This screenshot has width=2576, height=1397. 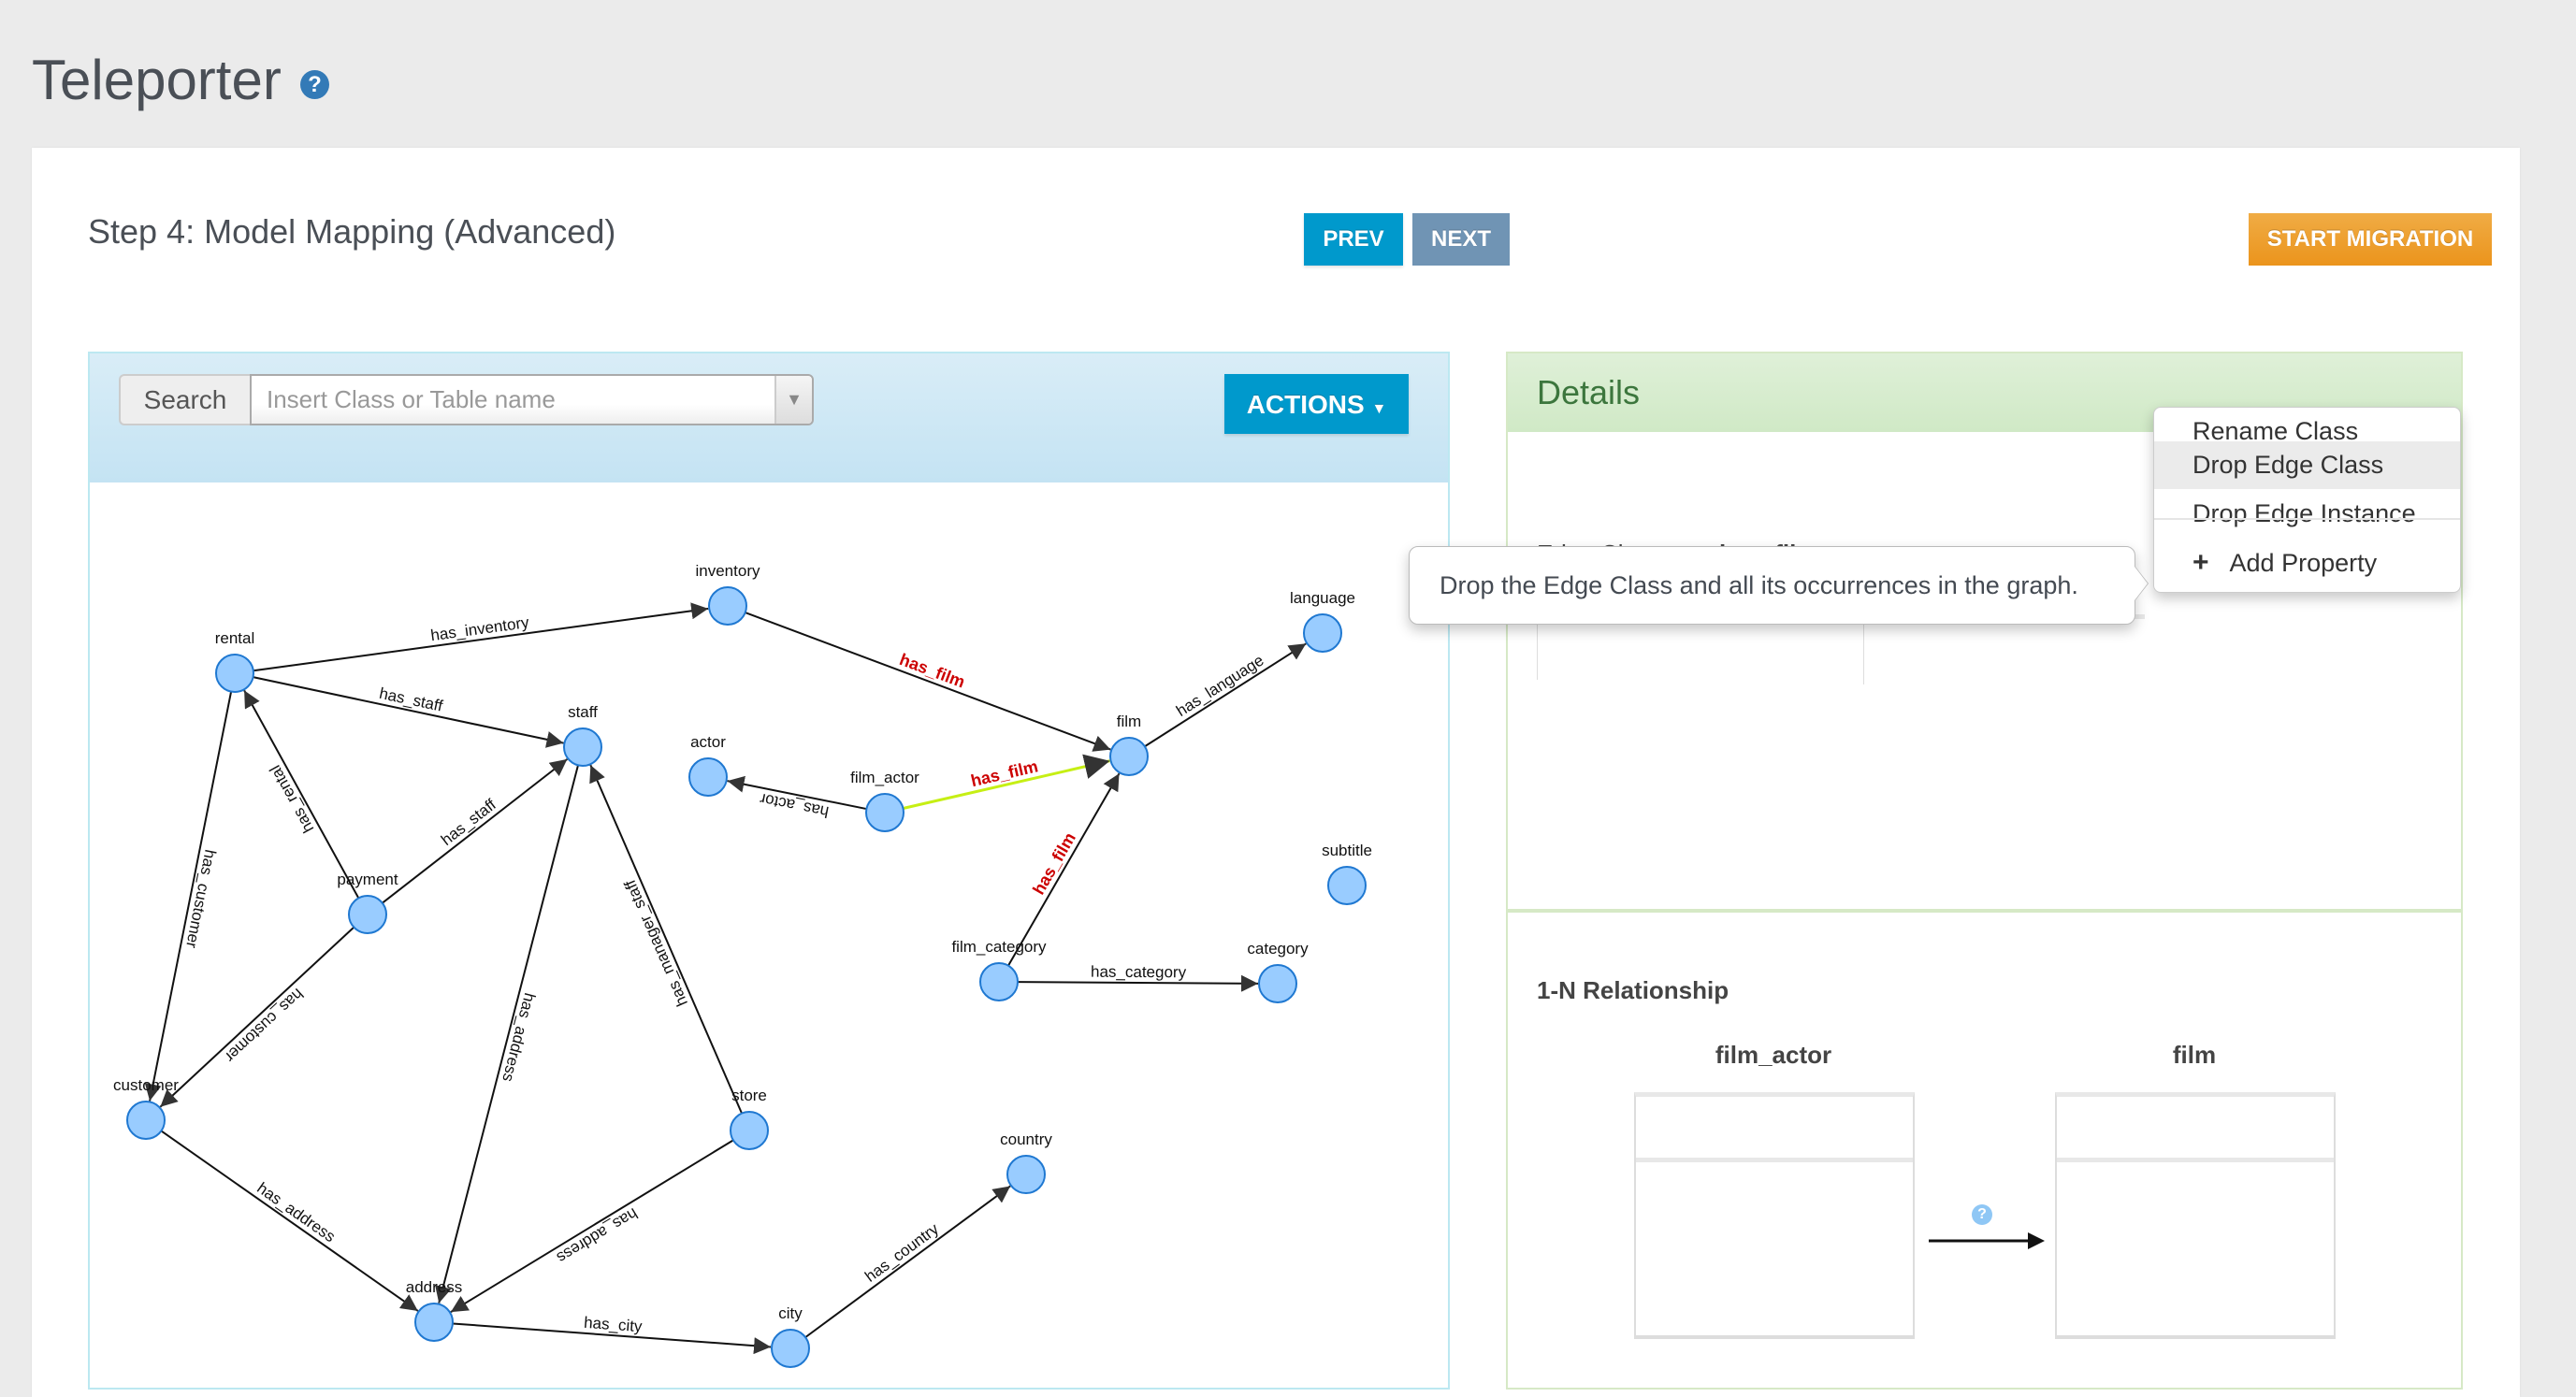 I want to click on graph-node-label: film, so click(x=1129, y=721).